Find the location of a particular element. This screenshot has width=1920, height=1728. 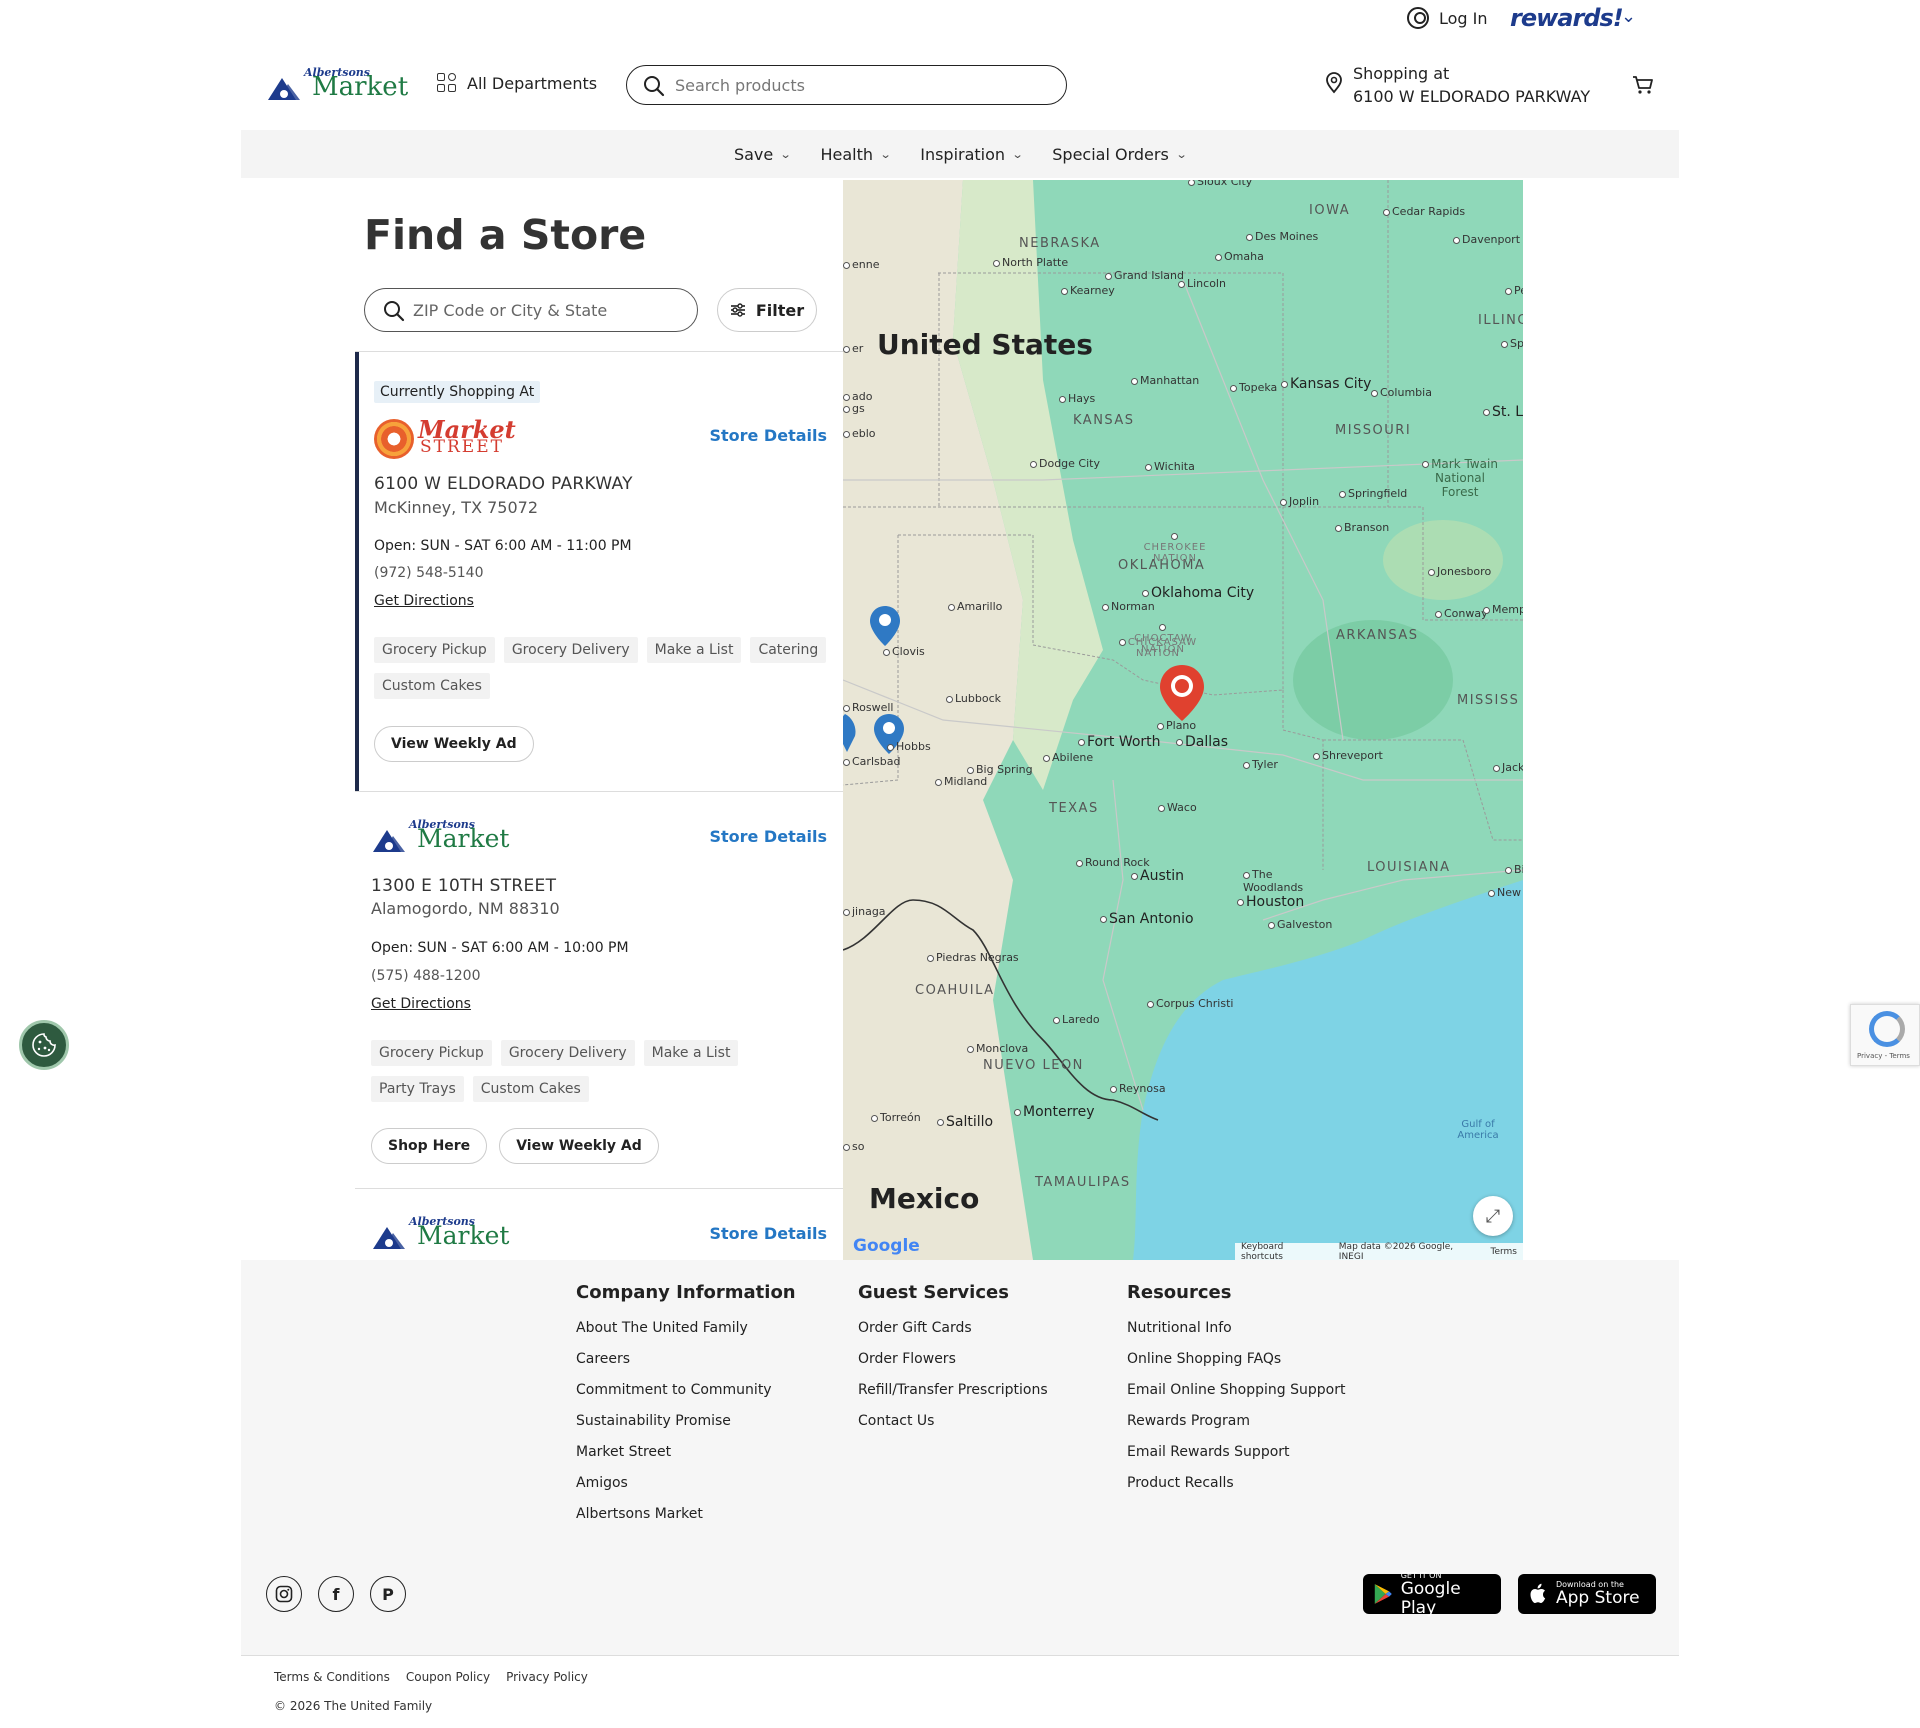

search-input is located at coordinates (855, 85).